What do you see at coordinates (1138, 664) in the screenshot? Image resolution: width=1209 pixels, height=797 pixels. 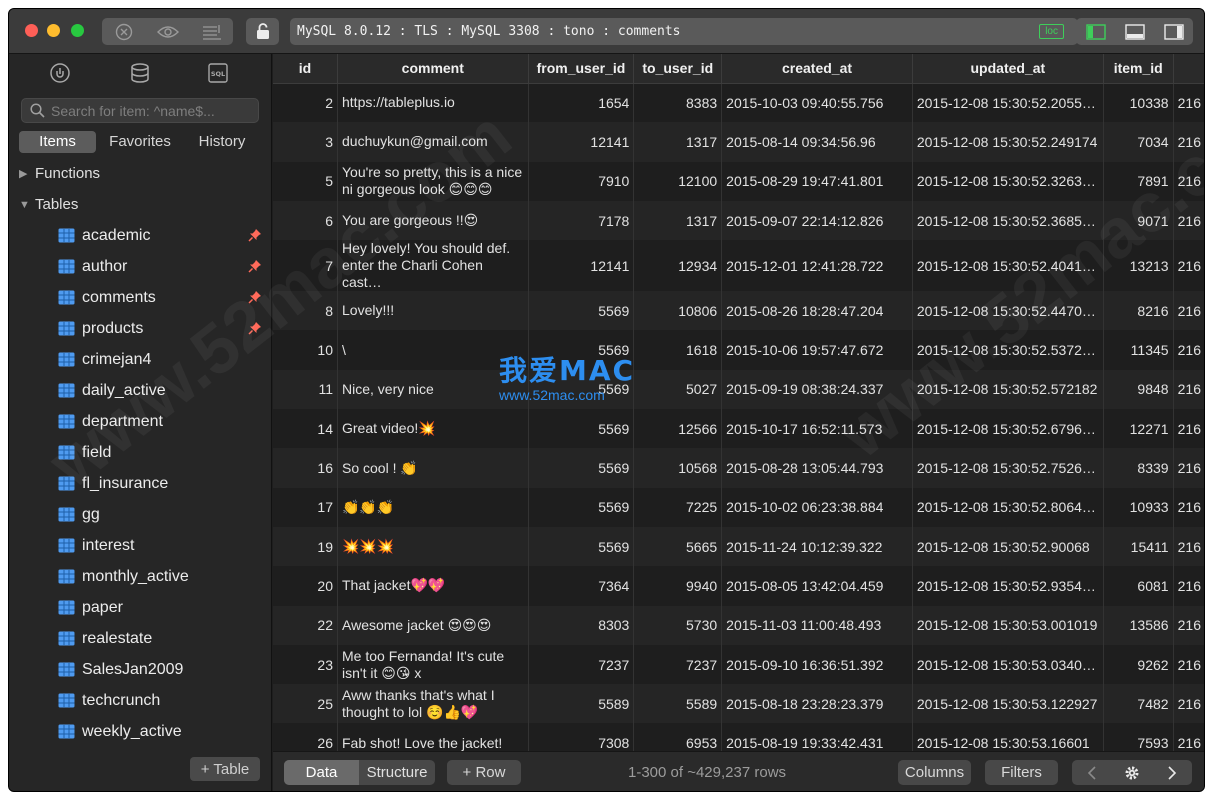 I see `cell-item_id: 9262` at bounding box center [1138, 664].